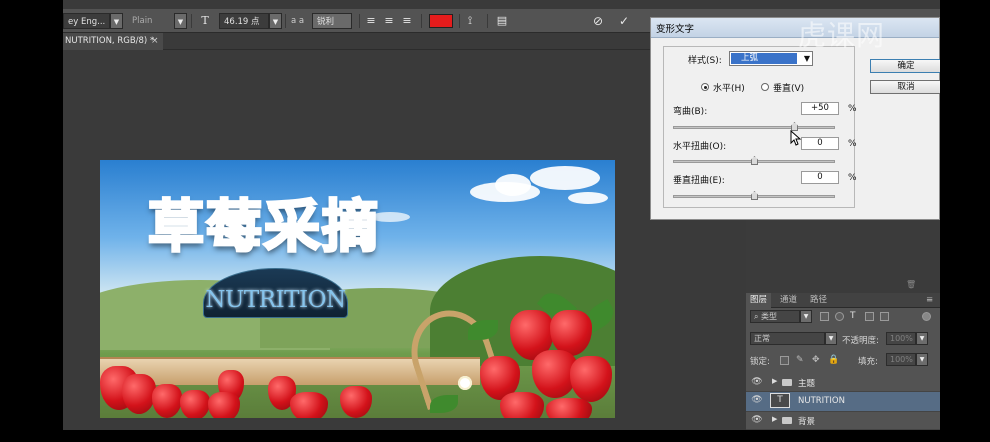  Describe the element at coordinates (244, 21) in the screenshot. I see `font-size-field: 46.19 点` at that location.